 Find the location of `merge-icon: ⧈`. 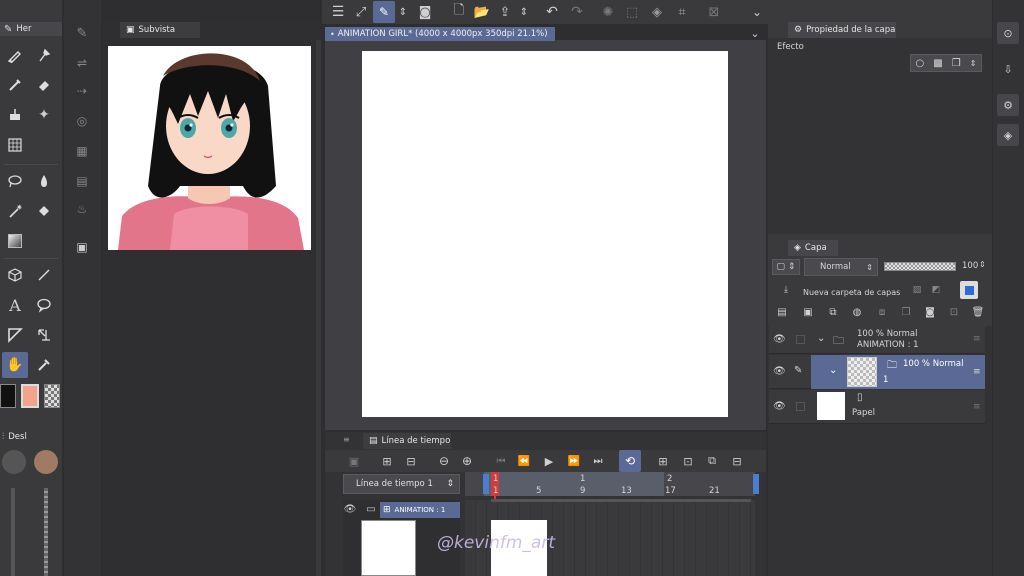

merge-icon: ⧈ is located at coordinates (882, 312).